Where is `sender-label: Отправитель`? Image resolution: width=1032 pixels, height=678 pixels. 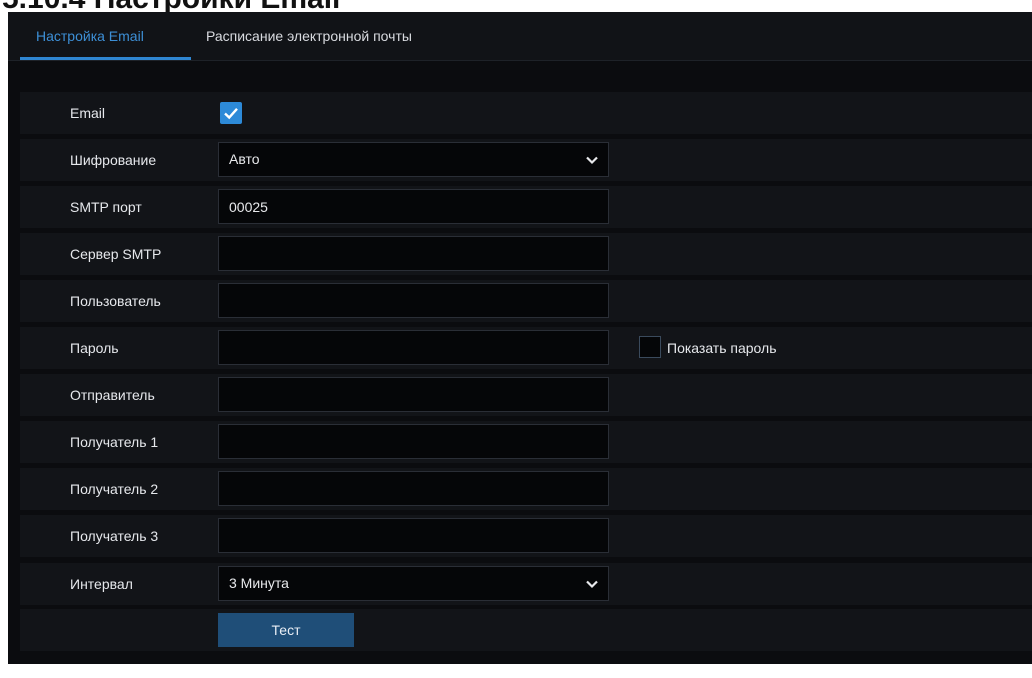 sender-label: Отправитель is located at coordinates (112, 395).